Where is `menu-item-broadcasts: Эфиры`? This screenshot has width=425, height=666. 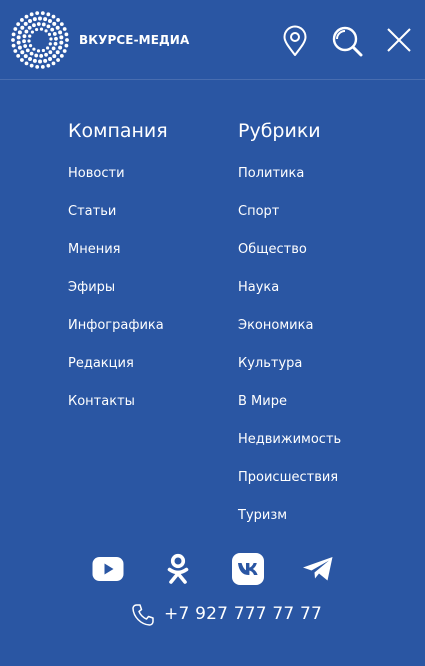
menu-item-broadcasts: Эфиры is located at coordinates (116, 298).